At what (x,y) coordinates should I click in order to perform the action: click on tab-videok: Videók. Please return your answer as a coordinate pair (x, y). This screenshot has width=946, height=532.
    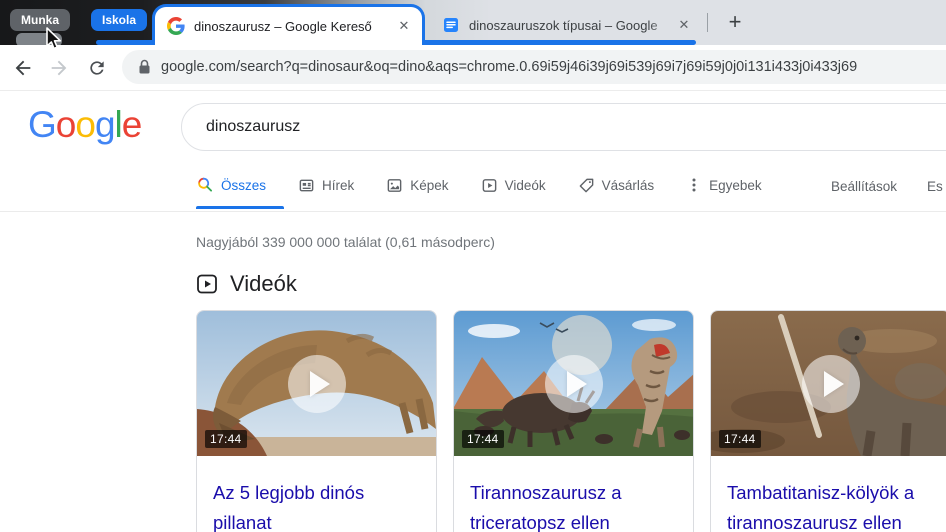
    Looking at the image, I should click on (513, 185).